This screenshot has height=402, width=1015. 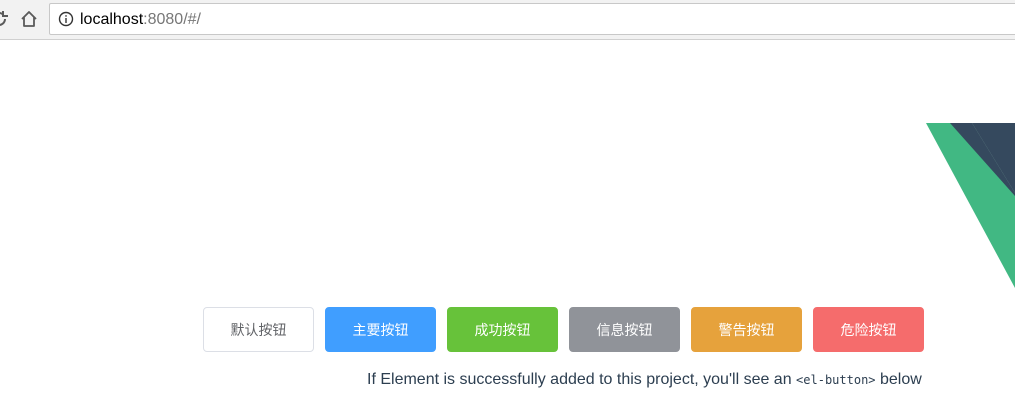 I want to click on vue-logo, so click(x=970, y=205).